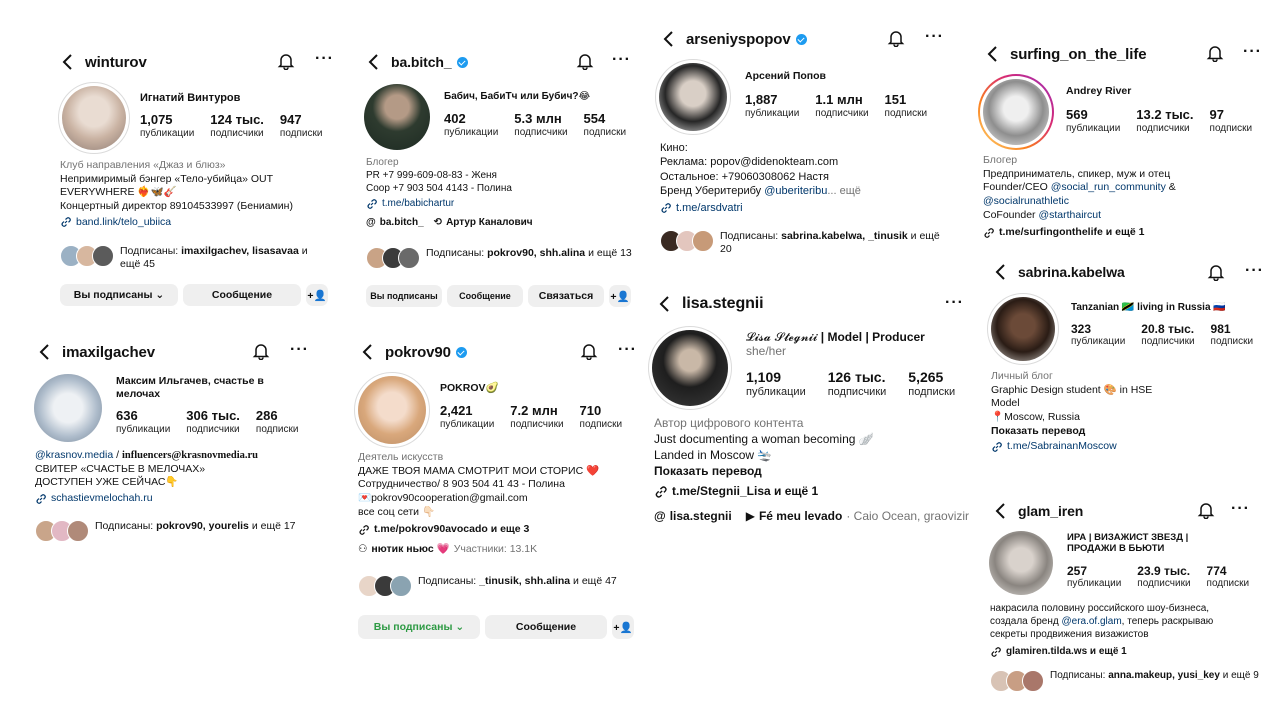 The image size is (1280, 720). I want to click on stat-following: 774 подписки, so click(1228, 577).